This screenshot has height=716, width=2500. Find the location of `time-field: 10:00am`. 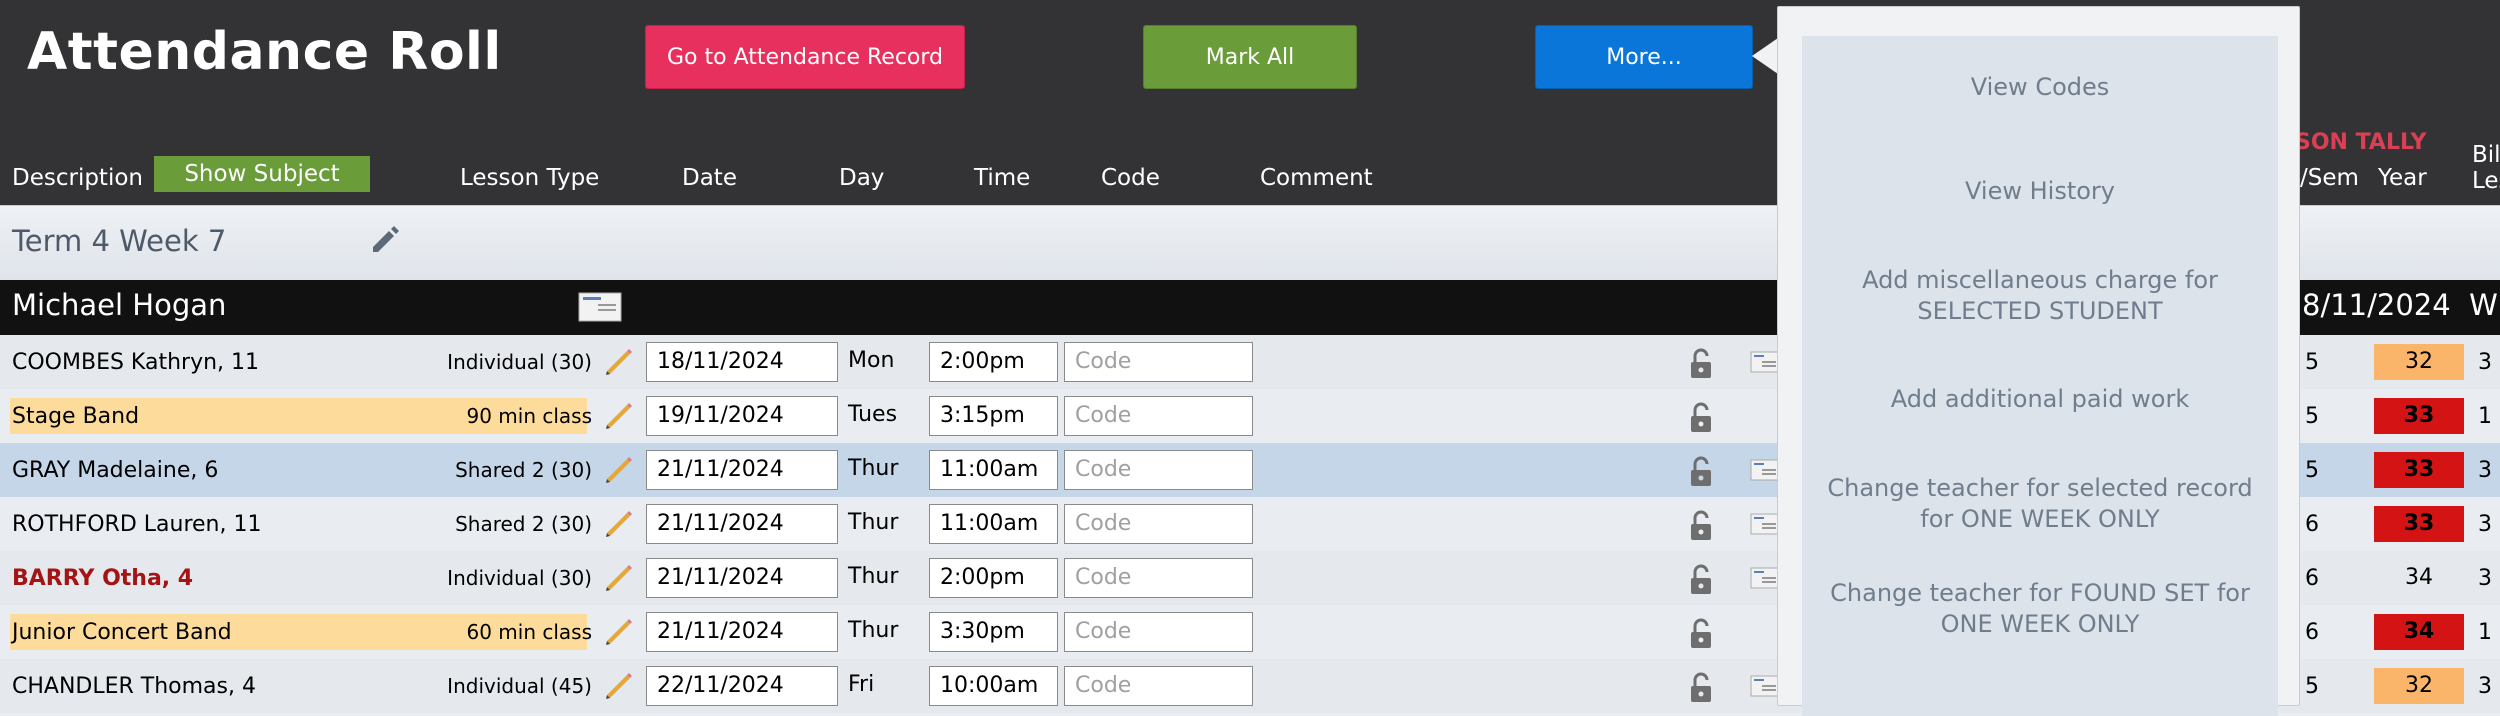

time-field: 10:00am is located at coordinates (993, 686).